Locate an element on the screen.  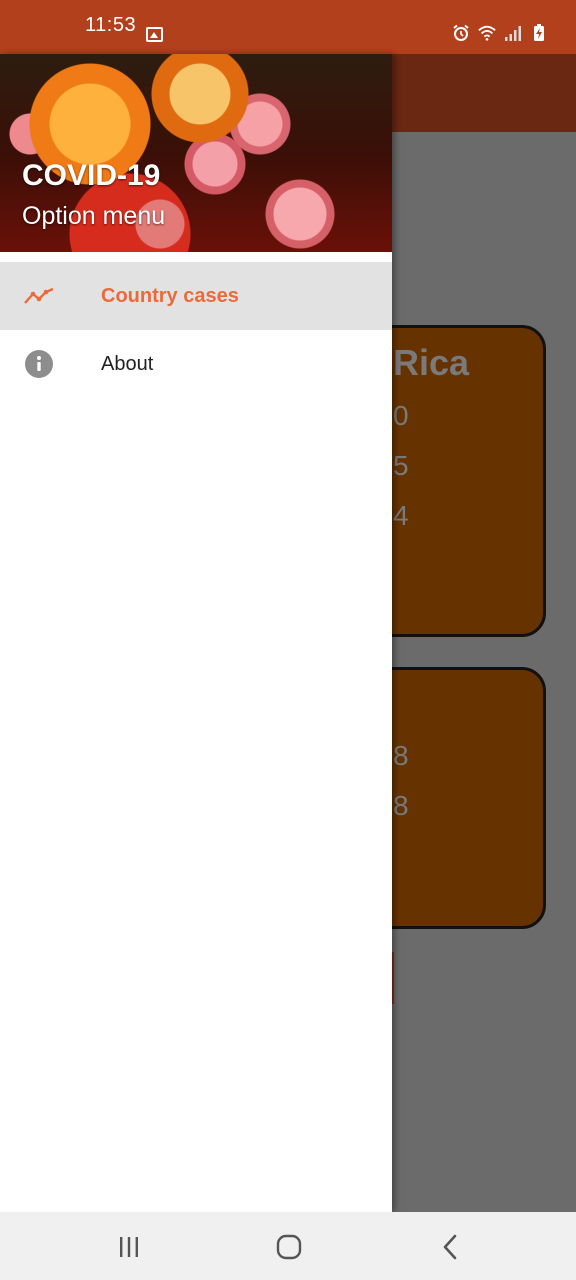
home-icon is located at coordinates (289, 1247).